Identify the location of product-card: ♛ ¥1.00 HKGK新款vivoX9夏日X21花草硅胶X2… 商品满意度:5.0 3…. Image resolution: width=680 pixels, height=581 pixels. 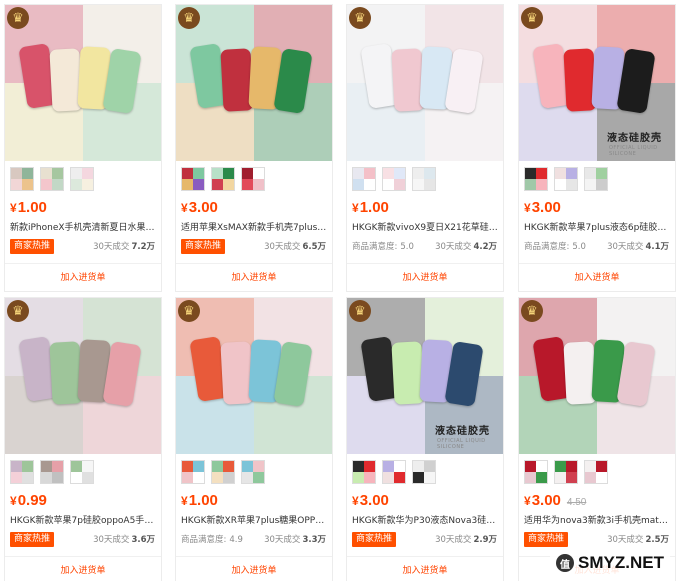
(425, 148).